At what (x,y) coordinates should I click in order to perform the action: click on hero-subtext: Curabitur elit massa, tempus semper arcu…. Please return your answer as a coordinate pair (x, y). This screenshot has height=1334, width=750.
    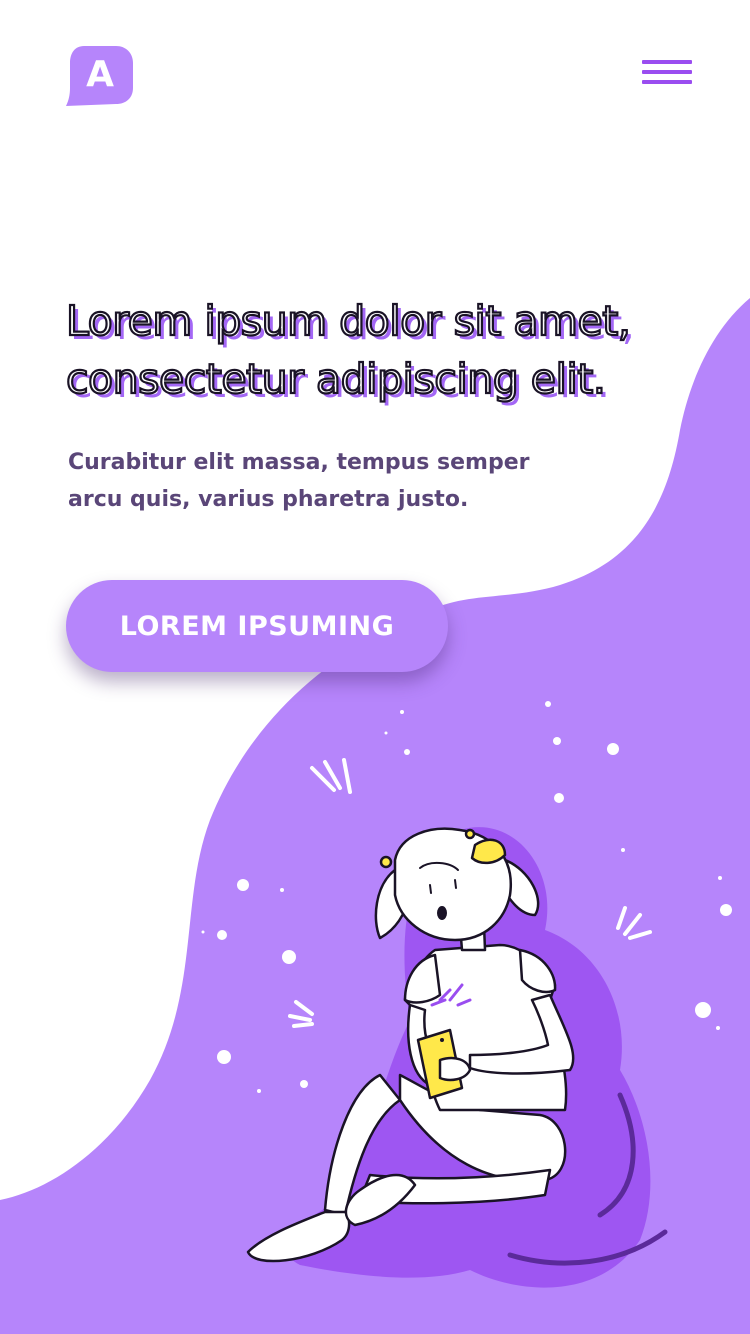
    Looking at the image, I should click on (338, 481).